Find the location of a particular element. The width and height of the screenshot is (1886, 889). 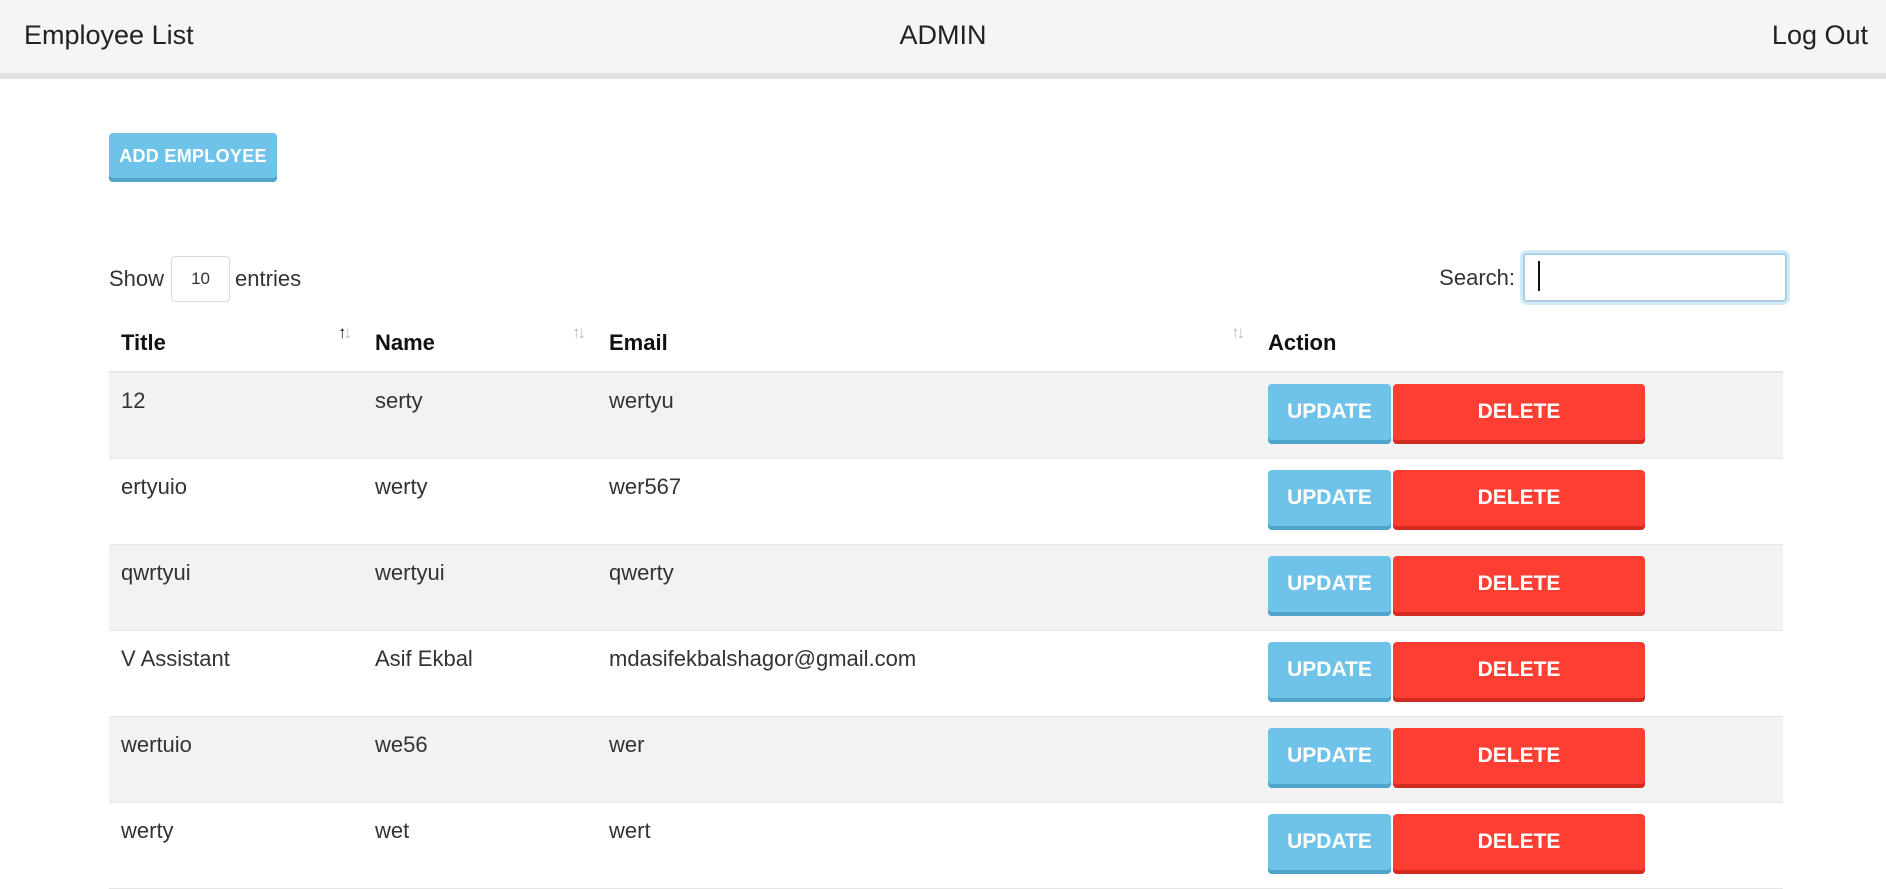

column-header-title: Title ↑↓ is located at coordinates (236, 343).